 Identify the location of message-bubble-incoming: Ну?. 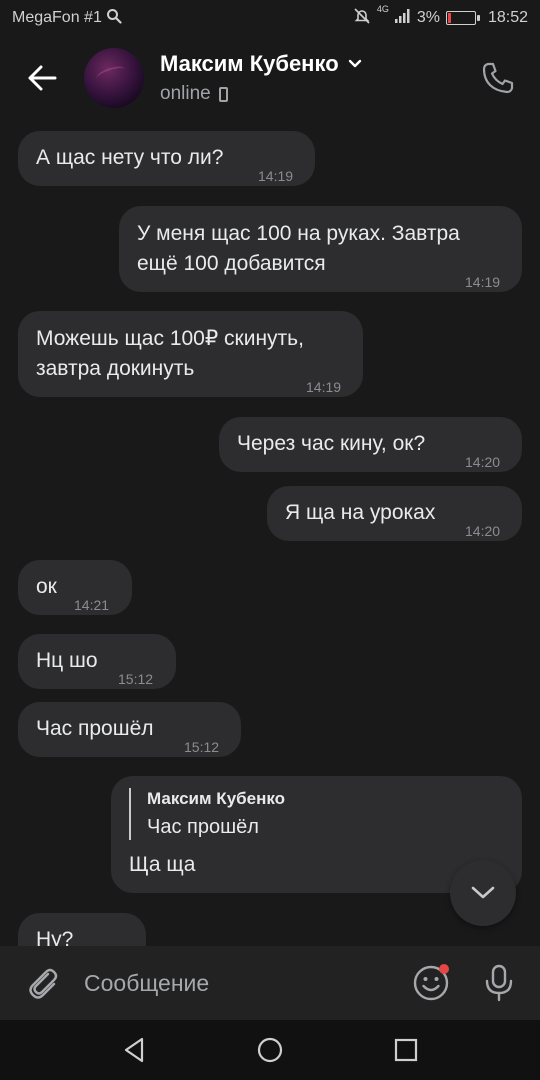
(82, 929).